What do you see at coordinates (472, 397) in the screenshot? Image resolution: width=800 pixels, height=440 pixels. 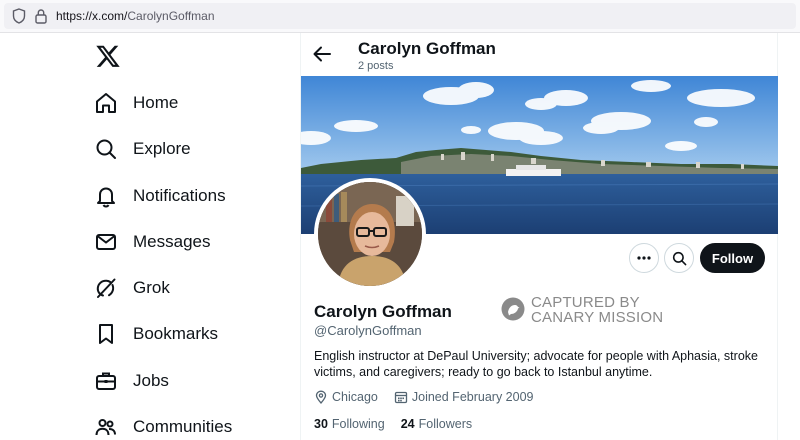 I see `joined-date: Joined February 2009` at bounding box center [472, 397].